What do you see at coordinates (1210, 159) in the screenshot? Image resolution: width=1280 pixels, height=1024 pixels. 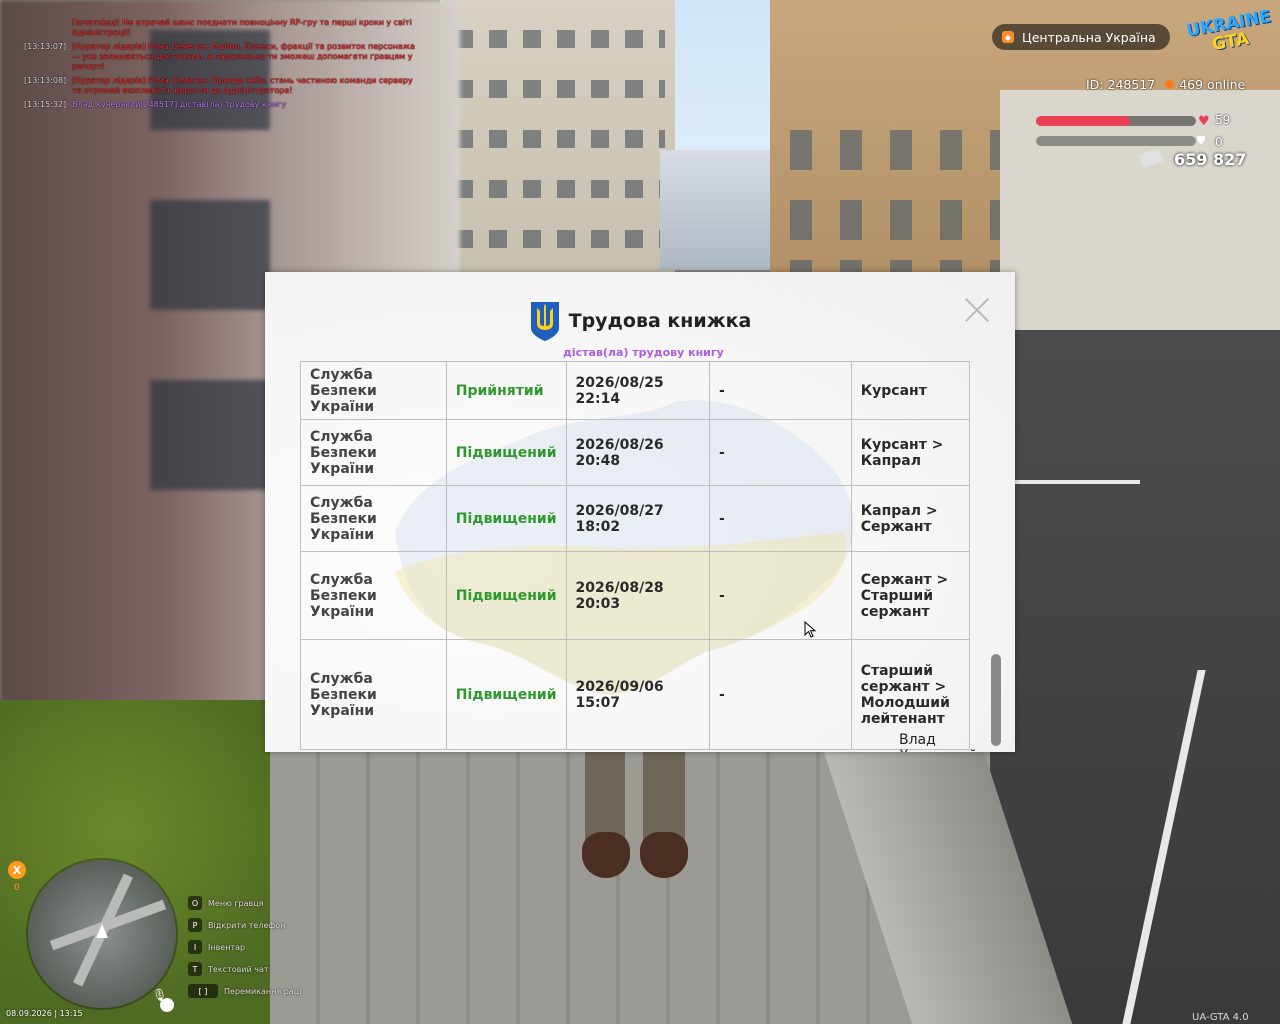 I see `money-amount: 659 827` at bounding box center [1210, 159].